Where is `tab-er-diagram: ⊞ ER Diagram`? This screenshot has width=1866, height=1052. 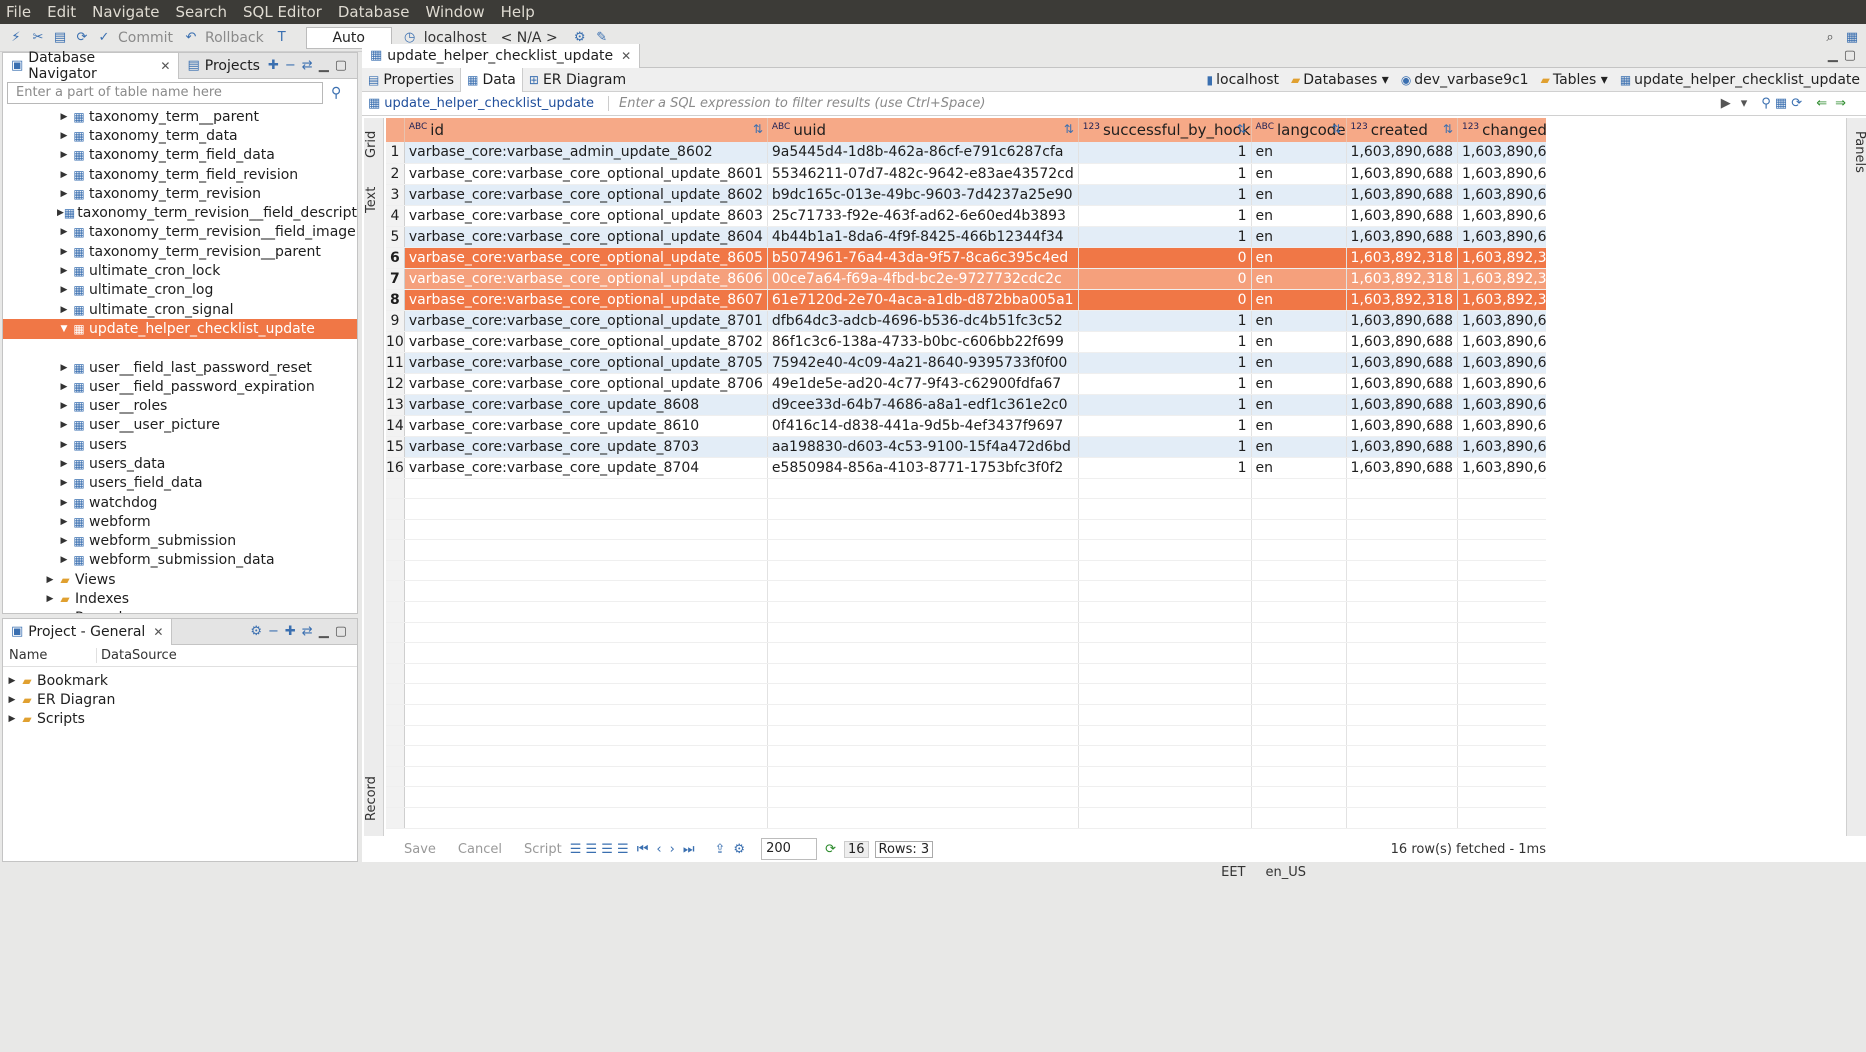 tab-er-diagram: ⊞ ER Diagram is located at coordinates (577, 80).